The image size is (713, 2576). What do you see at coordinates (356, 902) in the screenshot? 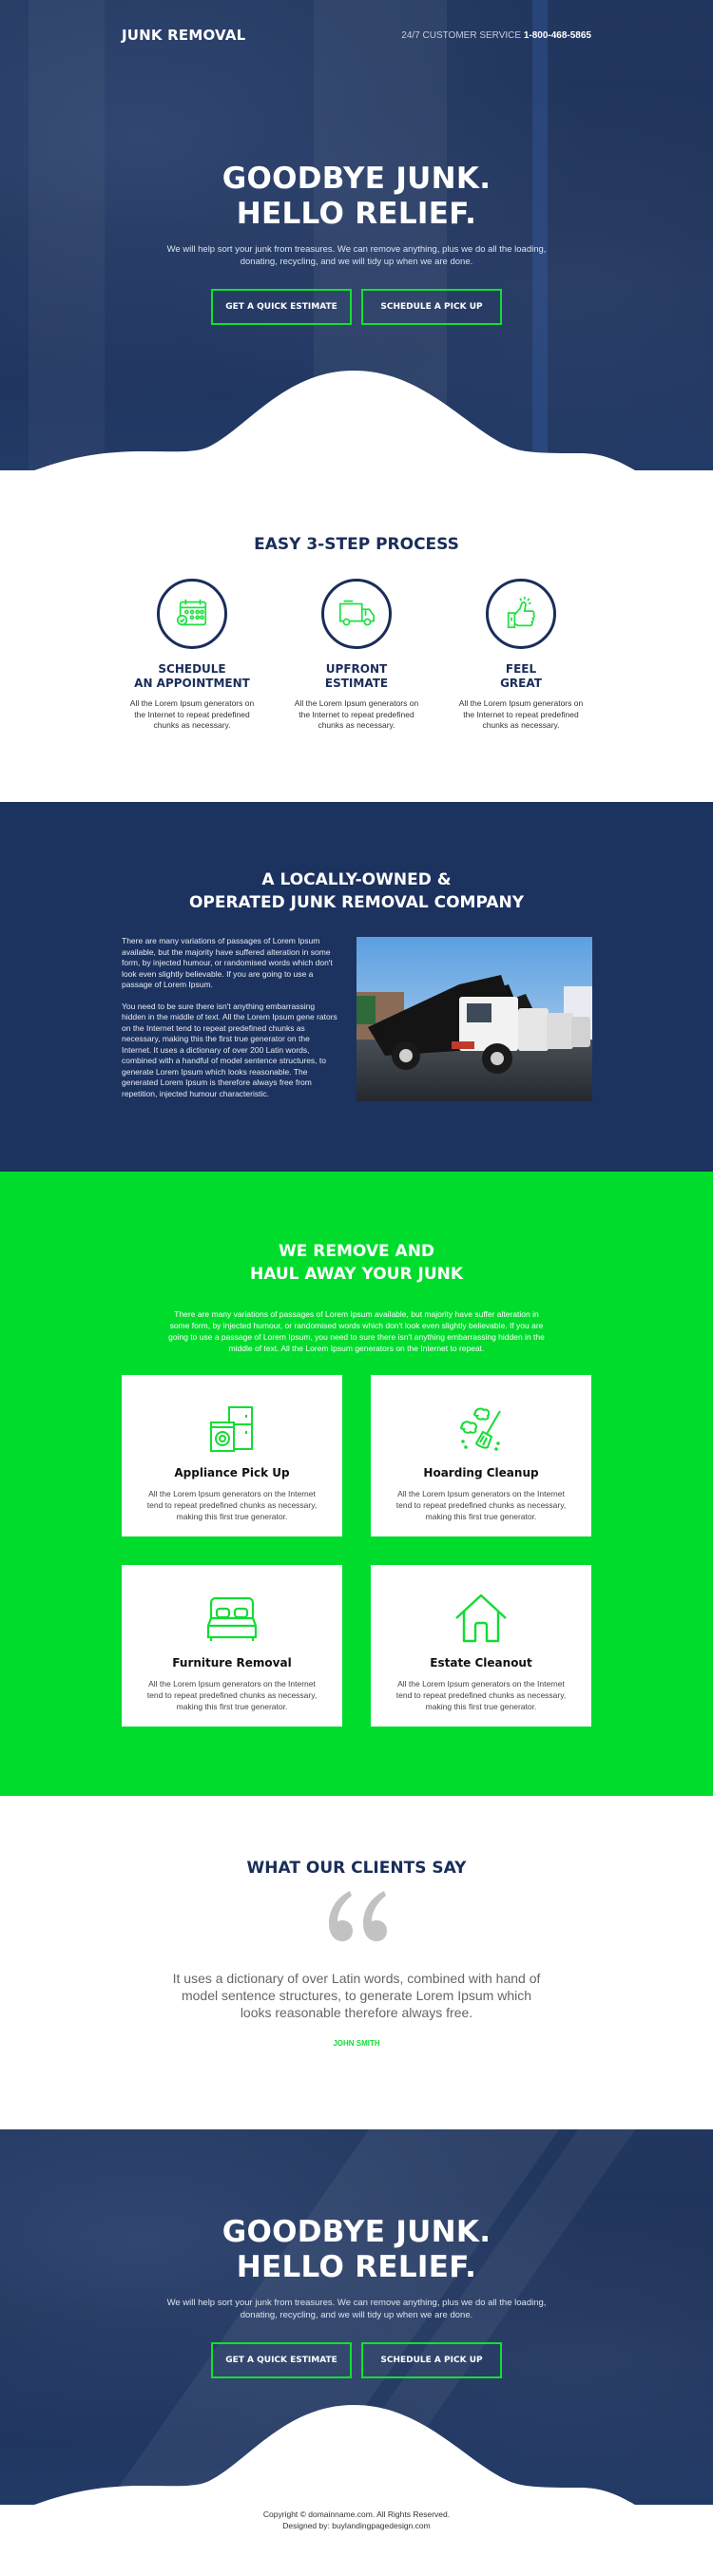
I see `about-title-line2: OPERATED JUNK REMOVAL COMPANY` at bounding box center [356, 902].